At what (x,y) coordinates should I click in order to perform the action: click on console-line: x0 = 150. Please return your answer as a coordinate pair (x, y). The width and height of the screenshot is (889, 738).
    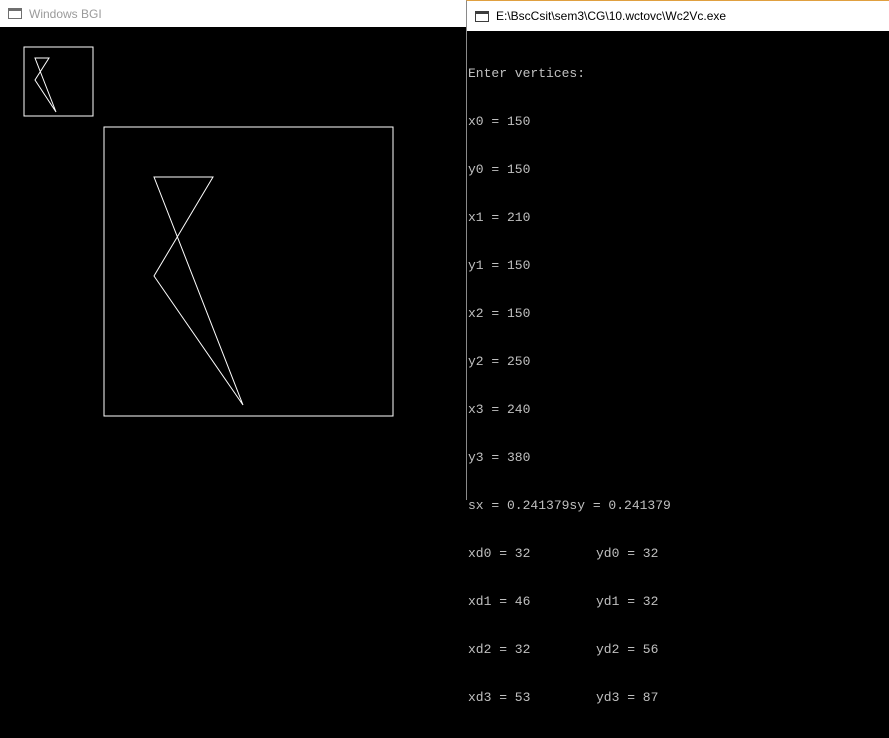
    Looking at the image, I should click on (499, 121).